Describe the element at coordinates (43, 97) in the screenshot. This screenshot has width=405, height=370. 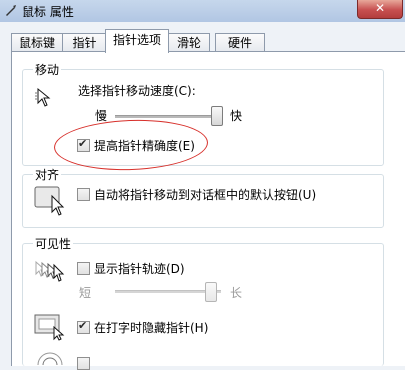
I see `pointer-speed-icon` at that location.